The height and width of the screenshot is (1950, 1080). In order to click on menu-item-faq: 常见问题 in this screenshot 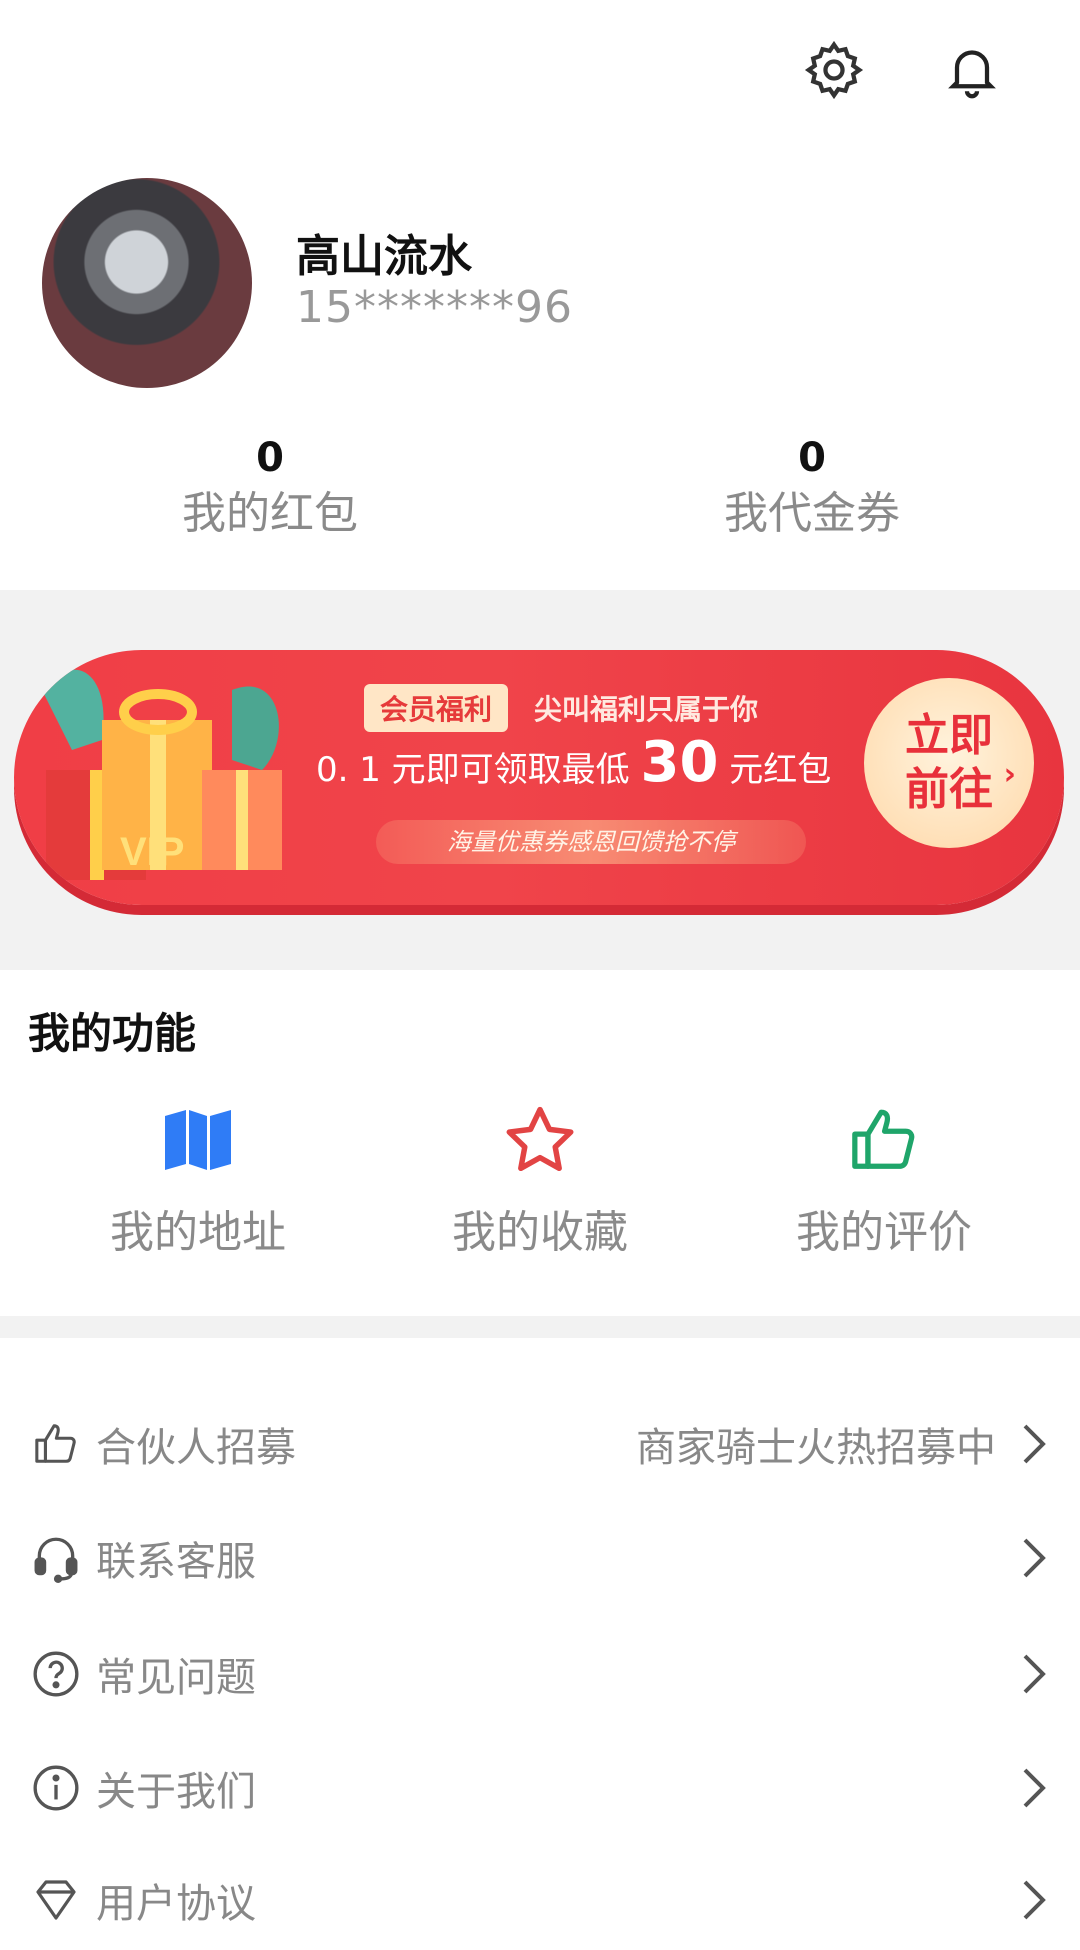, I will do `click(540, 1674)`.